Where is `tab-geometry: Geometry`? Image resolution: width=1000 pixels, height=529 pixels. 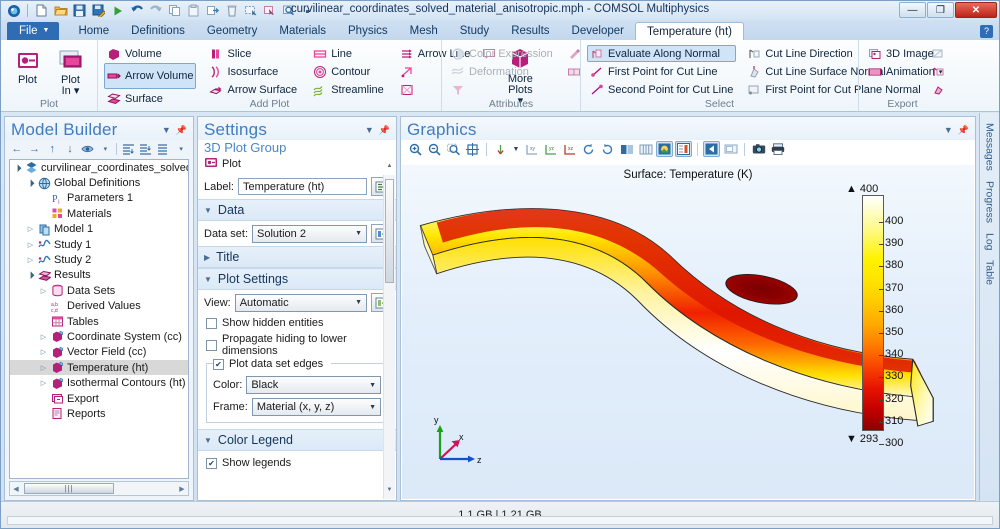
tab-geometry: Geometry is located at coordinates (232, 31).